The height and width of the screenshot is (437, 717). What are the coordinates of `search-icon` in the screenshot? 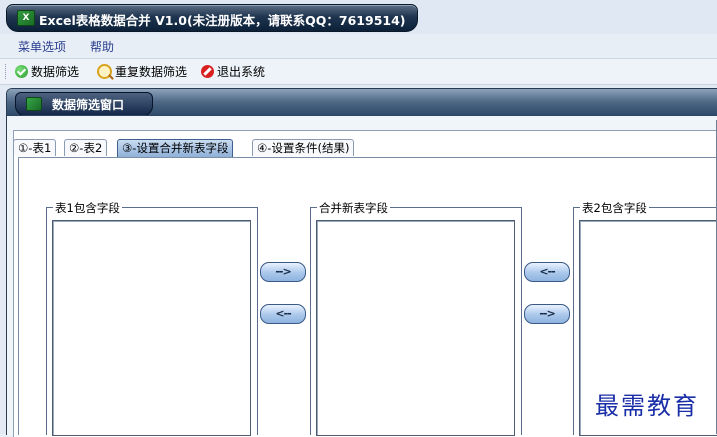 It's located at (104, 71).